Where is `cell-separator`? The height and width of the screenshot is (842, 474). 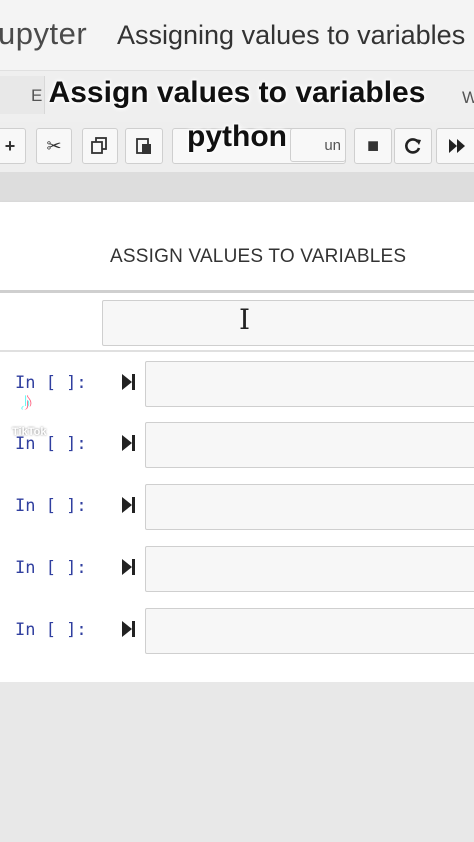 cell-separator is located at coordinates (237, 351).